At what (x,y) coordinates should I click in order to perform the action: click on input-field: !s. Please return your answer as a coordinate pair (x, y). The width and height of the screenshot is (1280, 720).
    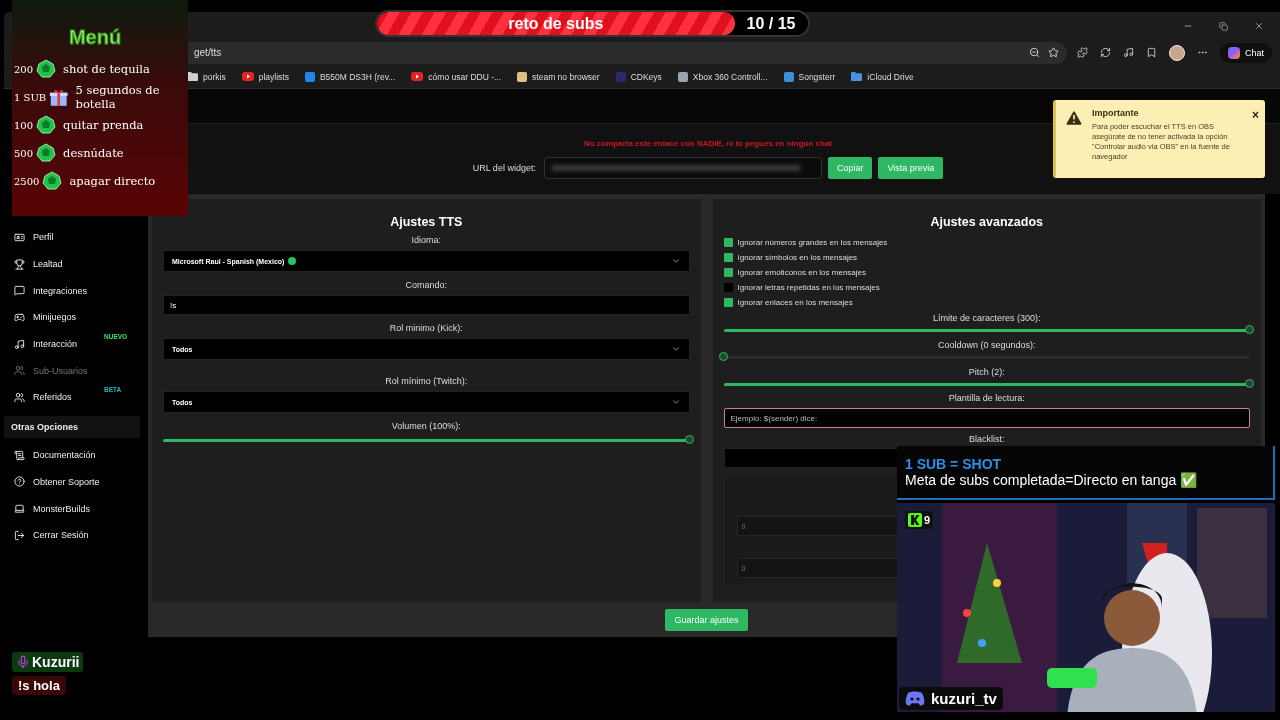
    Looking at the image, I should click on (426, 305).